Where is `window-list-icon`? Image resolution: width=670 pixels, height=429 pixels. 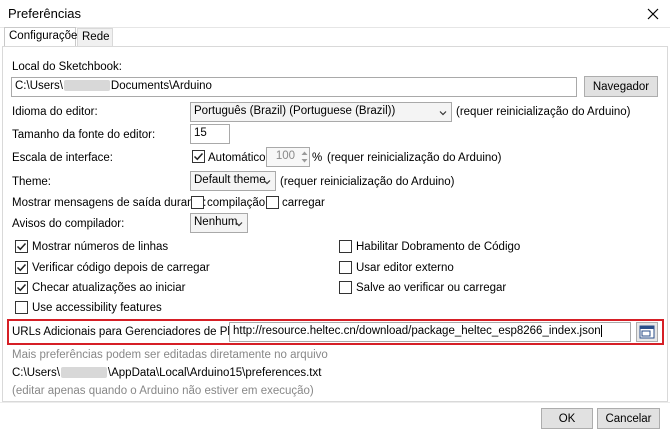 window-list-icon is located at coordinates (647, 332).